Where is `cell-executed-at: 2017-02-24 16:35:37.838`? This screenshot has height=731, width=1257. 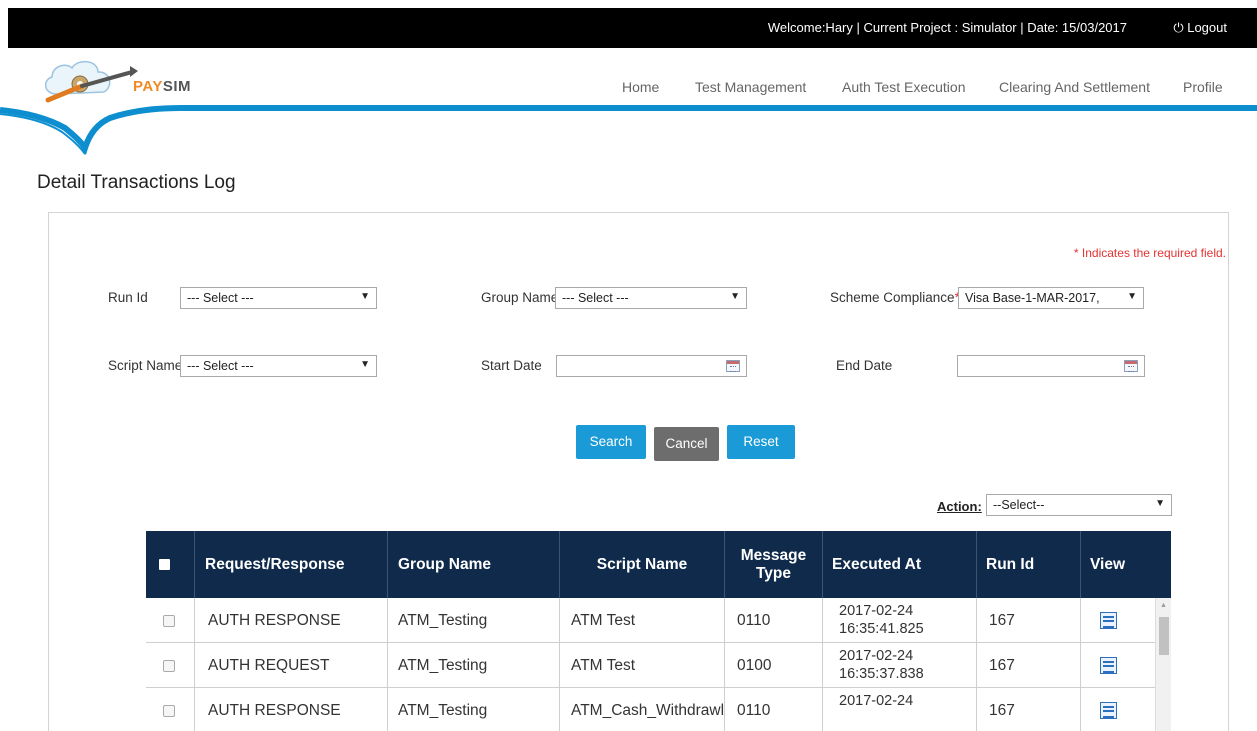
cell-executed-at: 2017-02-24 16:35:37.838 is located at coordinates (900, 665).